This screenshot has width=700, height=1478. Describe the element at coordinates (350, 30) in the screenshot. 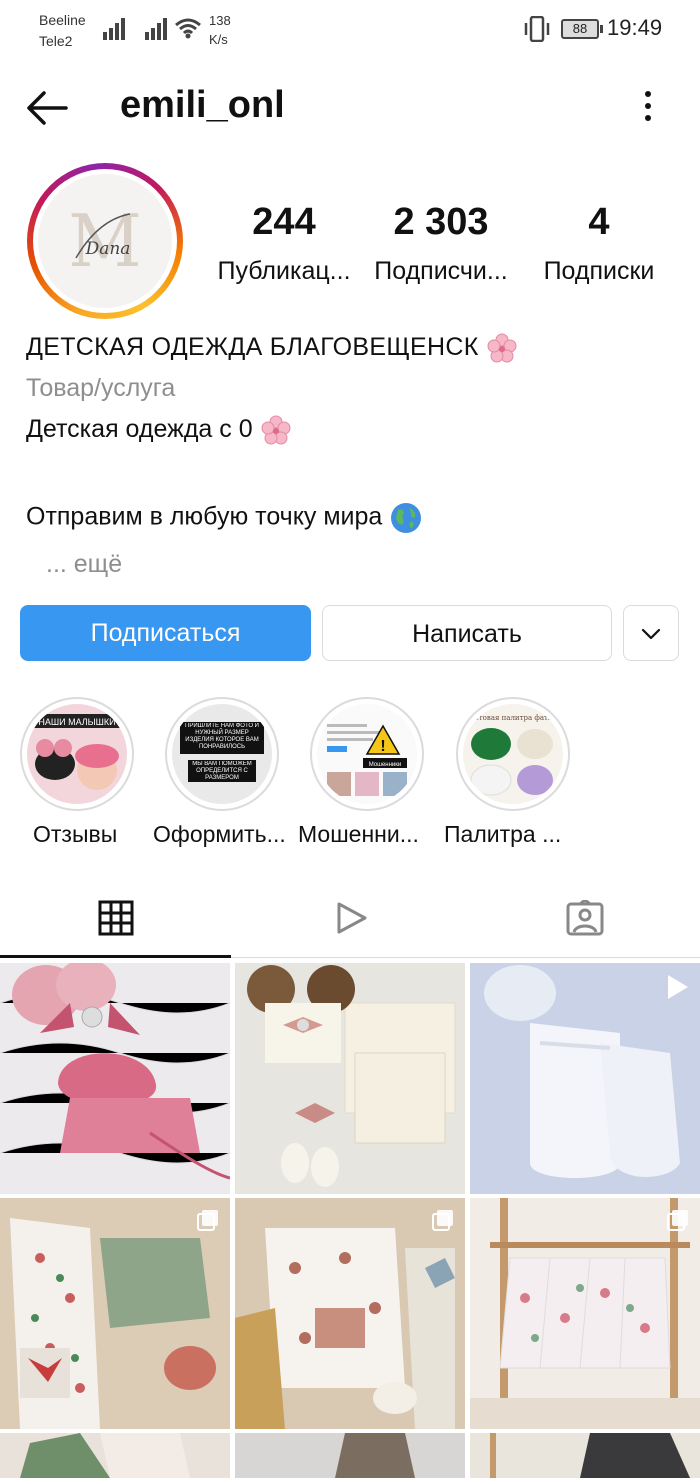

I see `status-bar: Beeline Tele2 138 K/s 88 19:49` at that location.